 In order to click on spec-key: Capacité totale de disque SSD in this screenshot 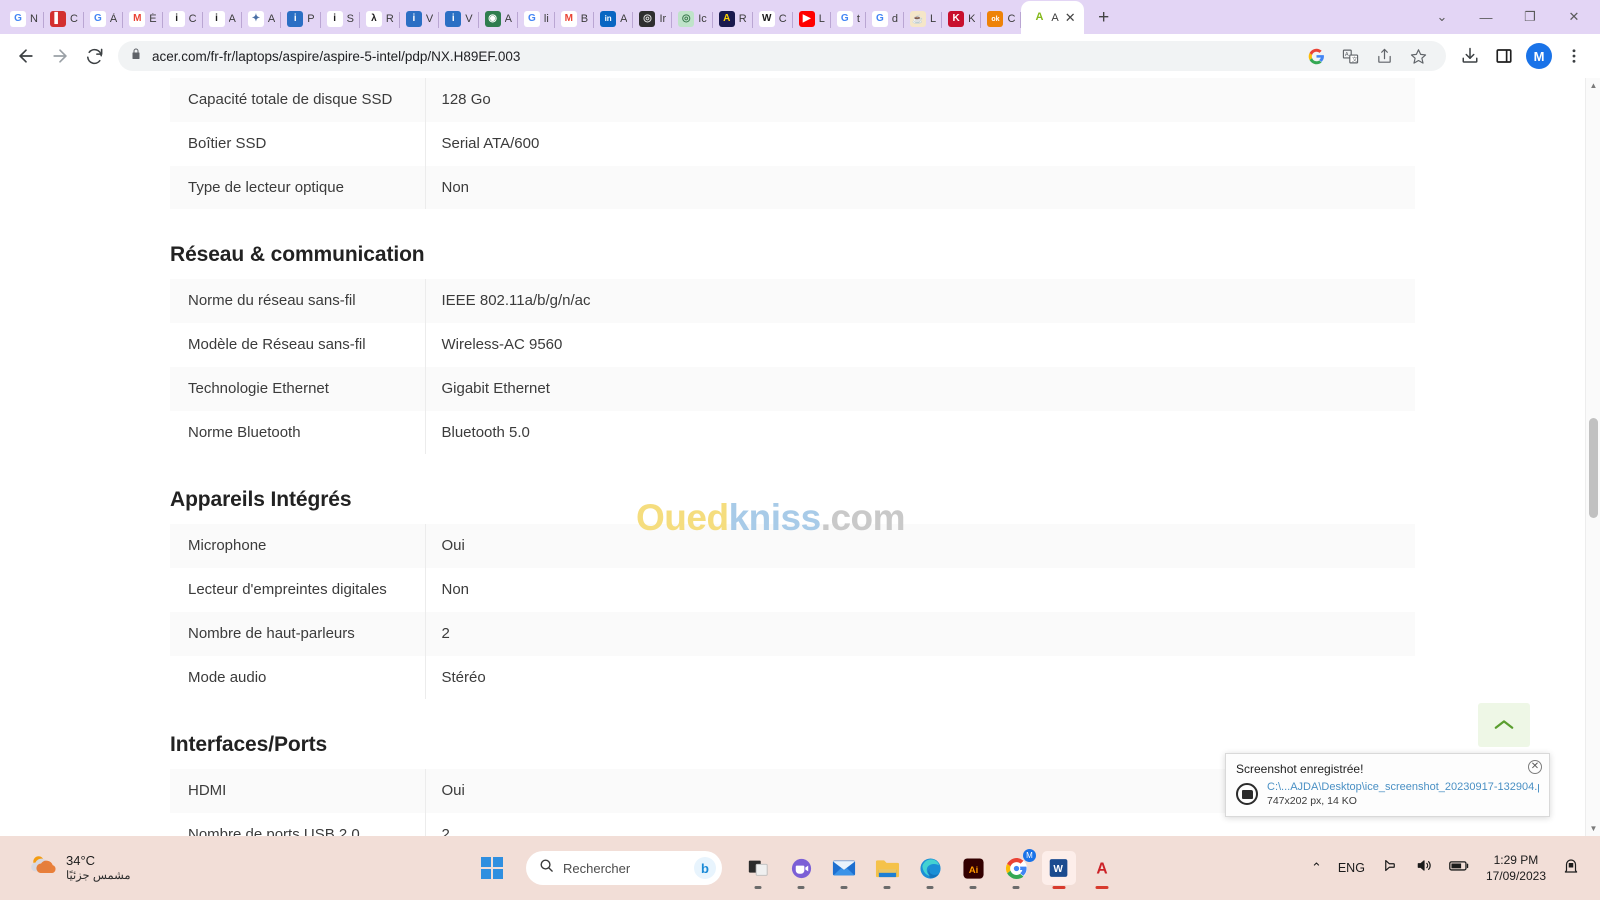, I will do `click(298, 100)`.